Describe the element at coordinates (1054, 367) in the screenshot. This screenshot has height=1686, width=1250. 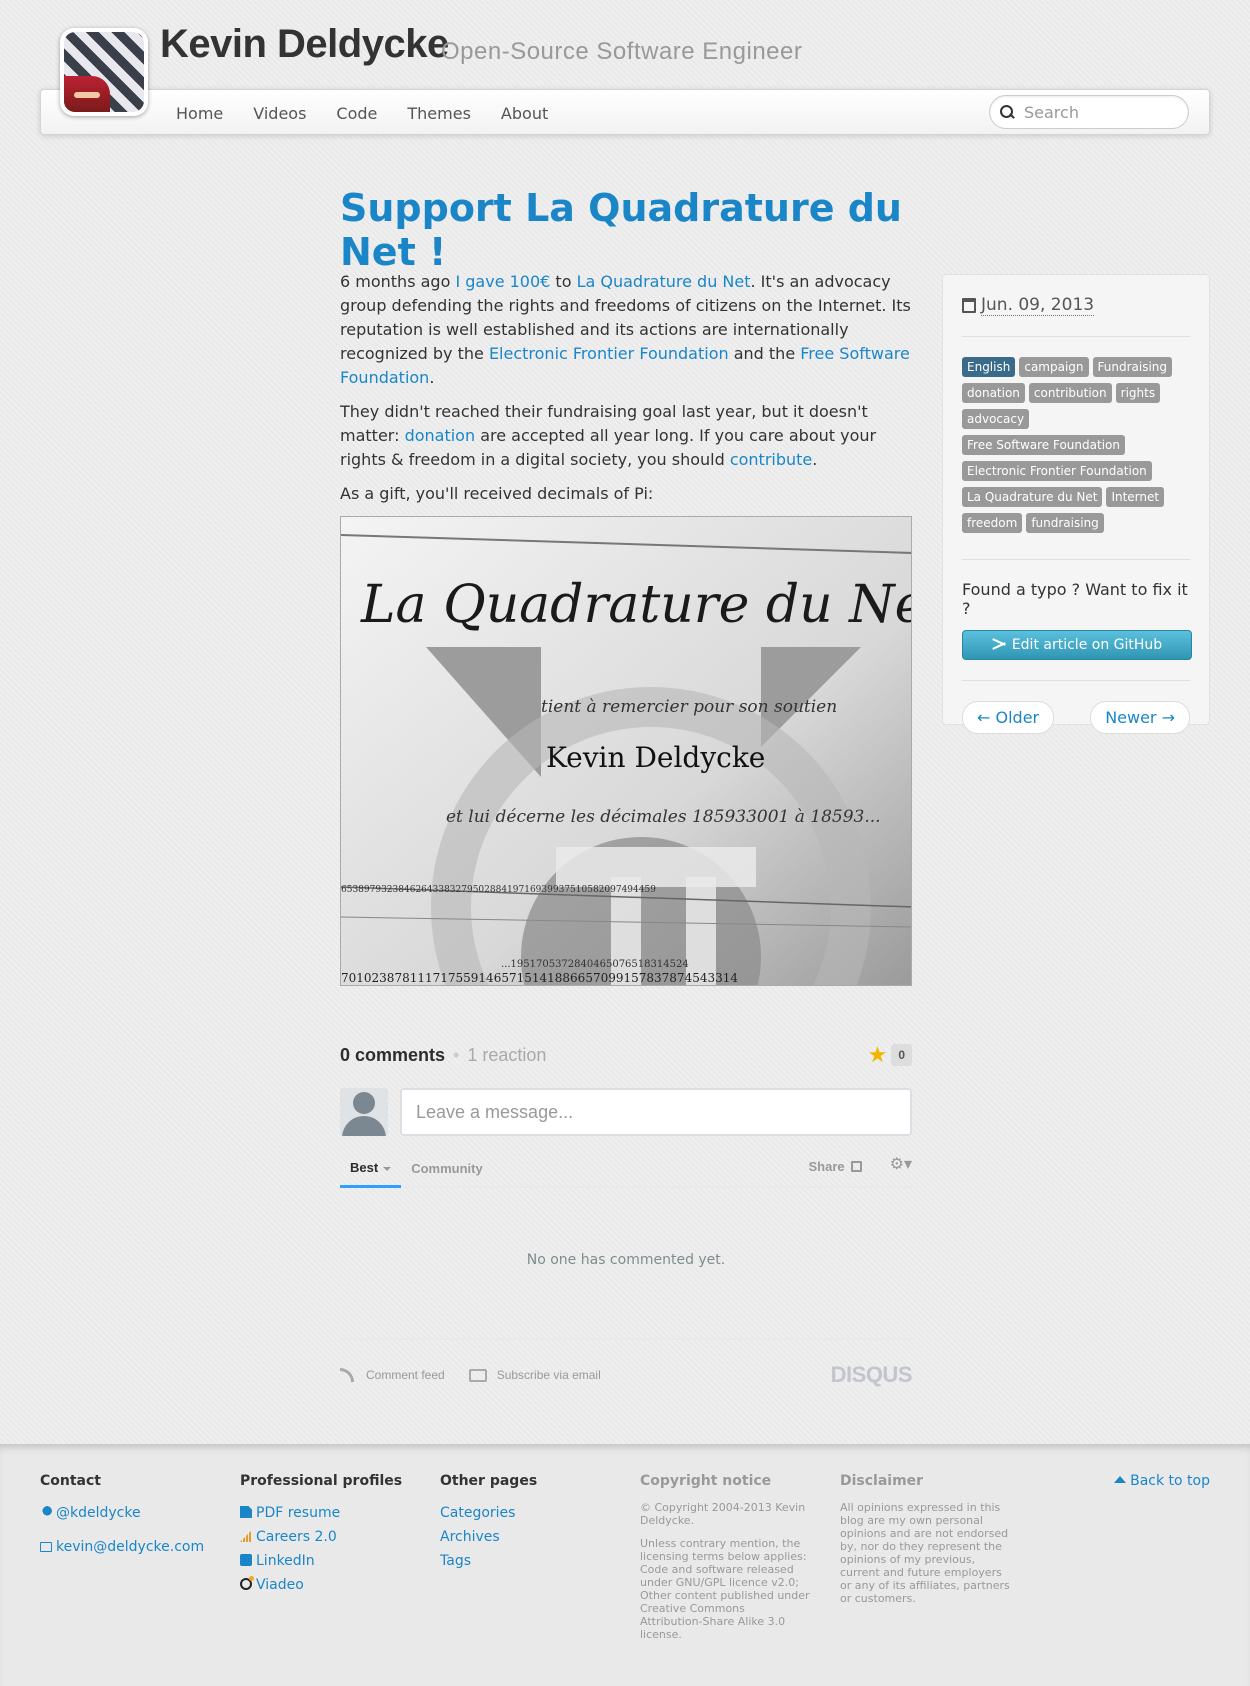
I see `tag-campaign: campaign` at that location.